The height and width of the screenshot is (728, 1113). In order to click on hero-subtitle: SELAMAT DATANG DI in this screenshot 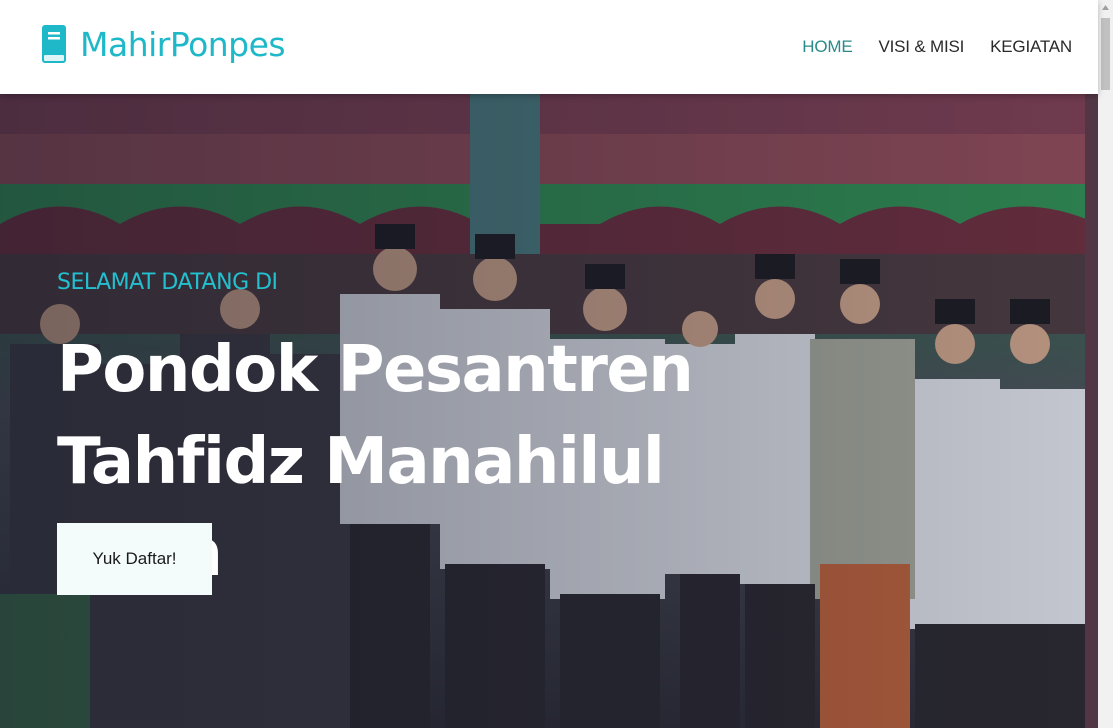, I will do `click(167, 282)`.